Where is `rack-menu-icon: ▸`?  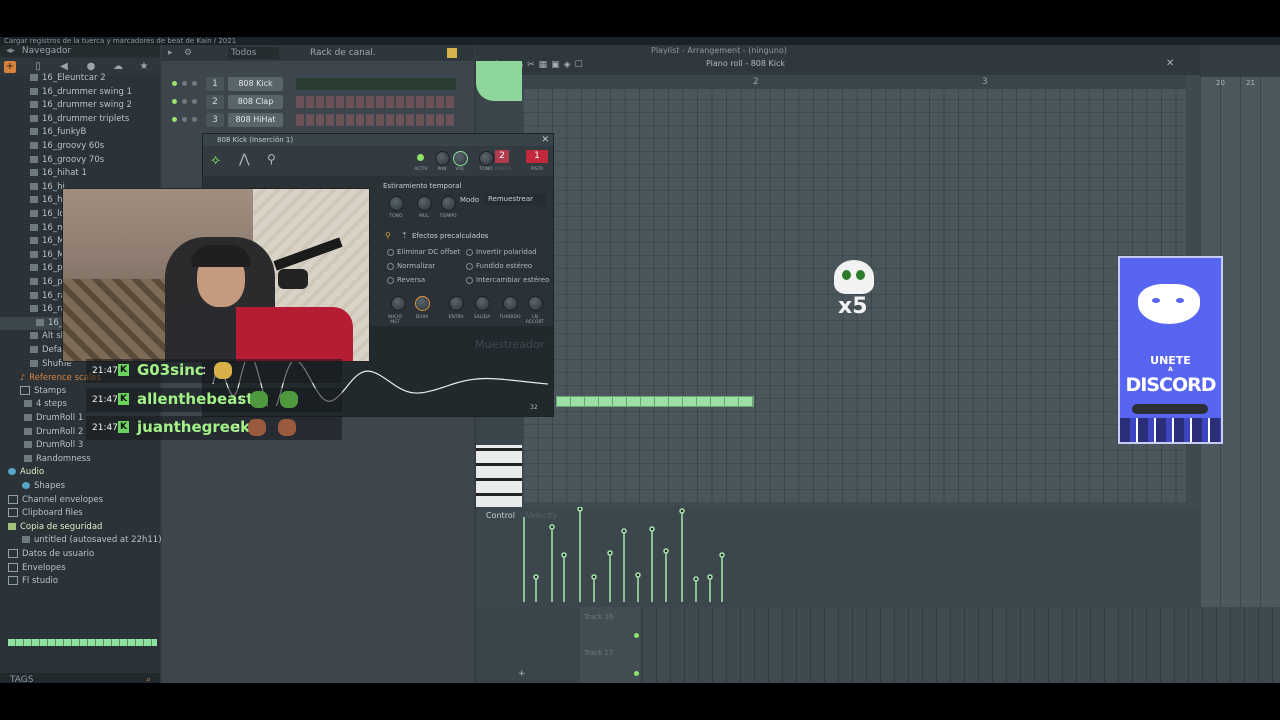
rack-menu-icon: ▸ is located at coordinates (170, 53).